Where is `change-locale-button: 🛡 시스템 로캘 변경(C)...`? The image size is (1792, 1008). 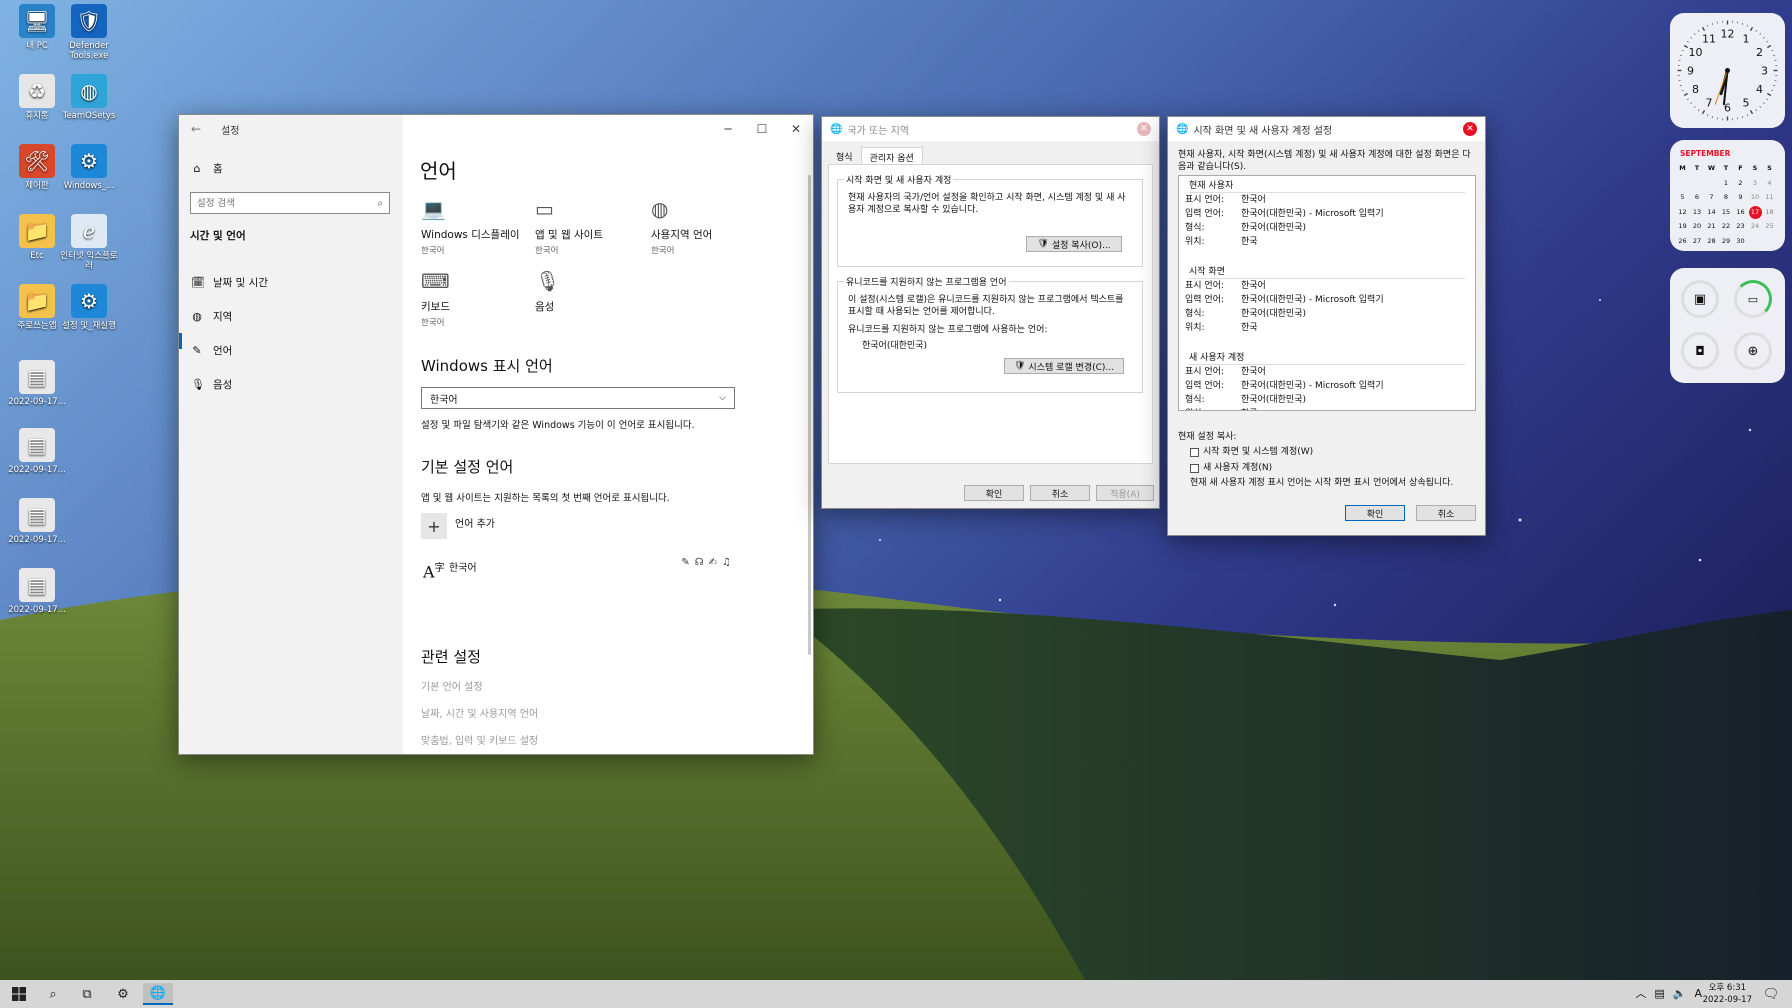 change-locale-button: 🛡 시스템 로캘 변경(C)... is located at coordinates (1064, 366).